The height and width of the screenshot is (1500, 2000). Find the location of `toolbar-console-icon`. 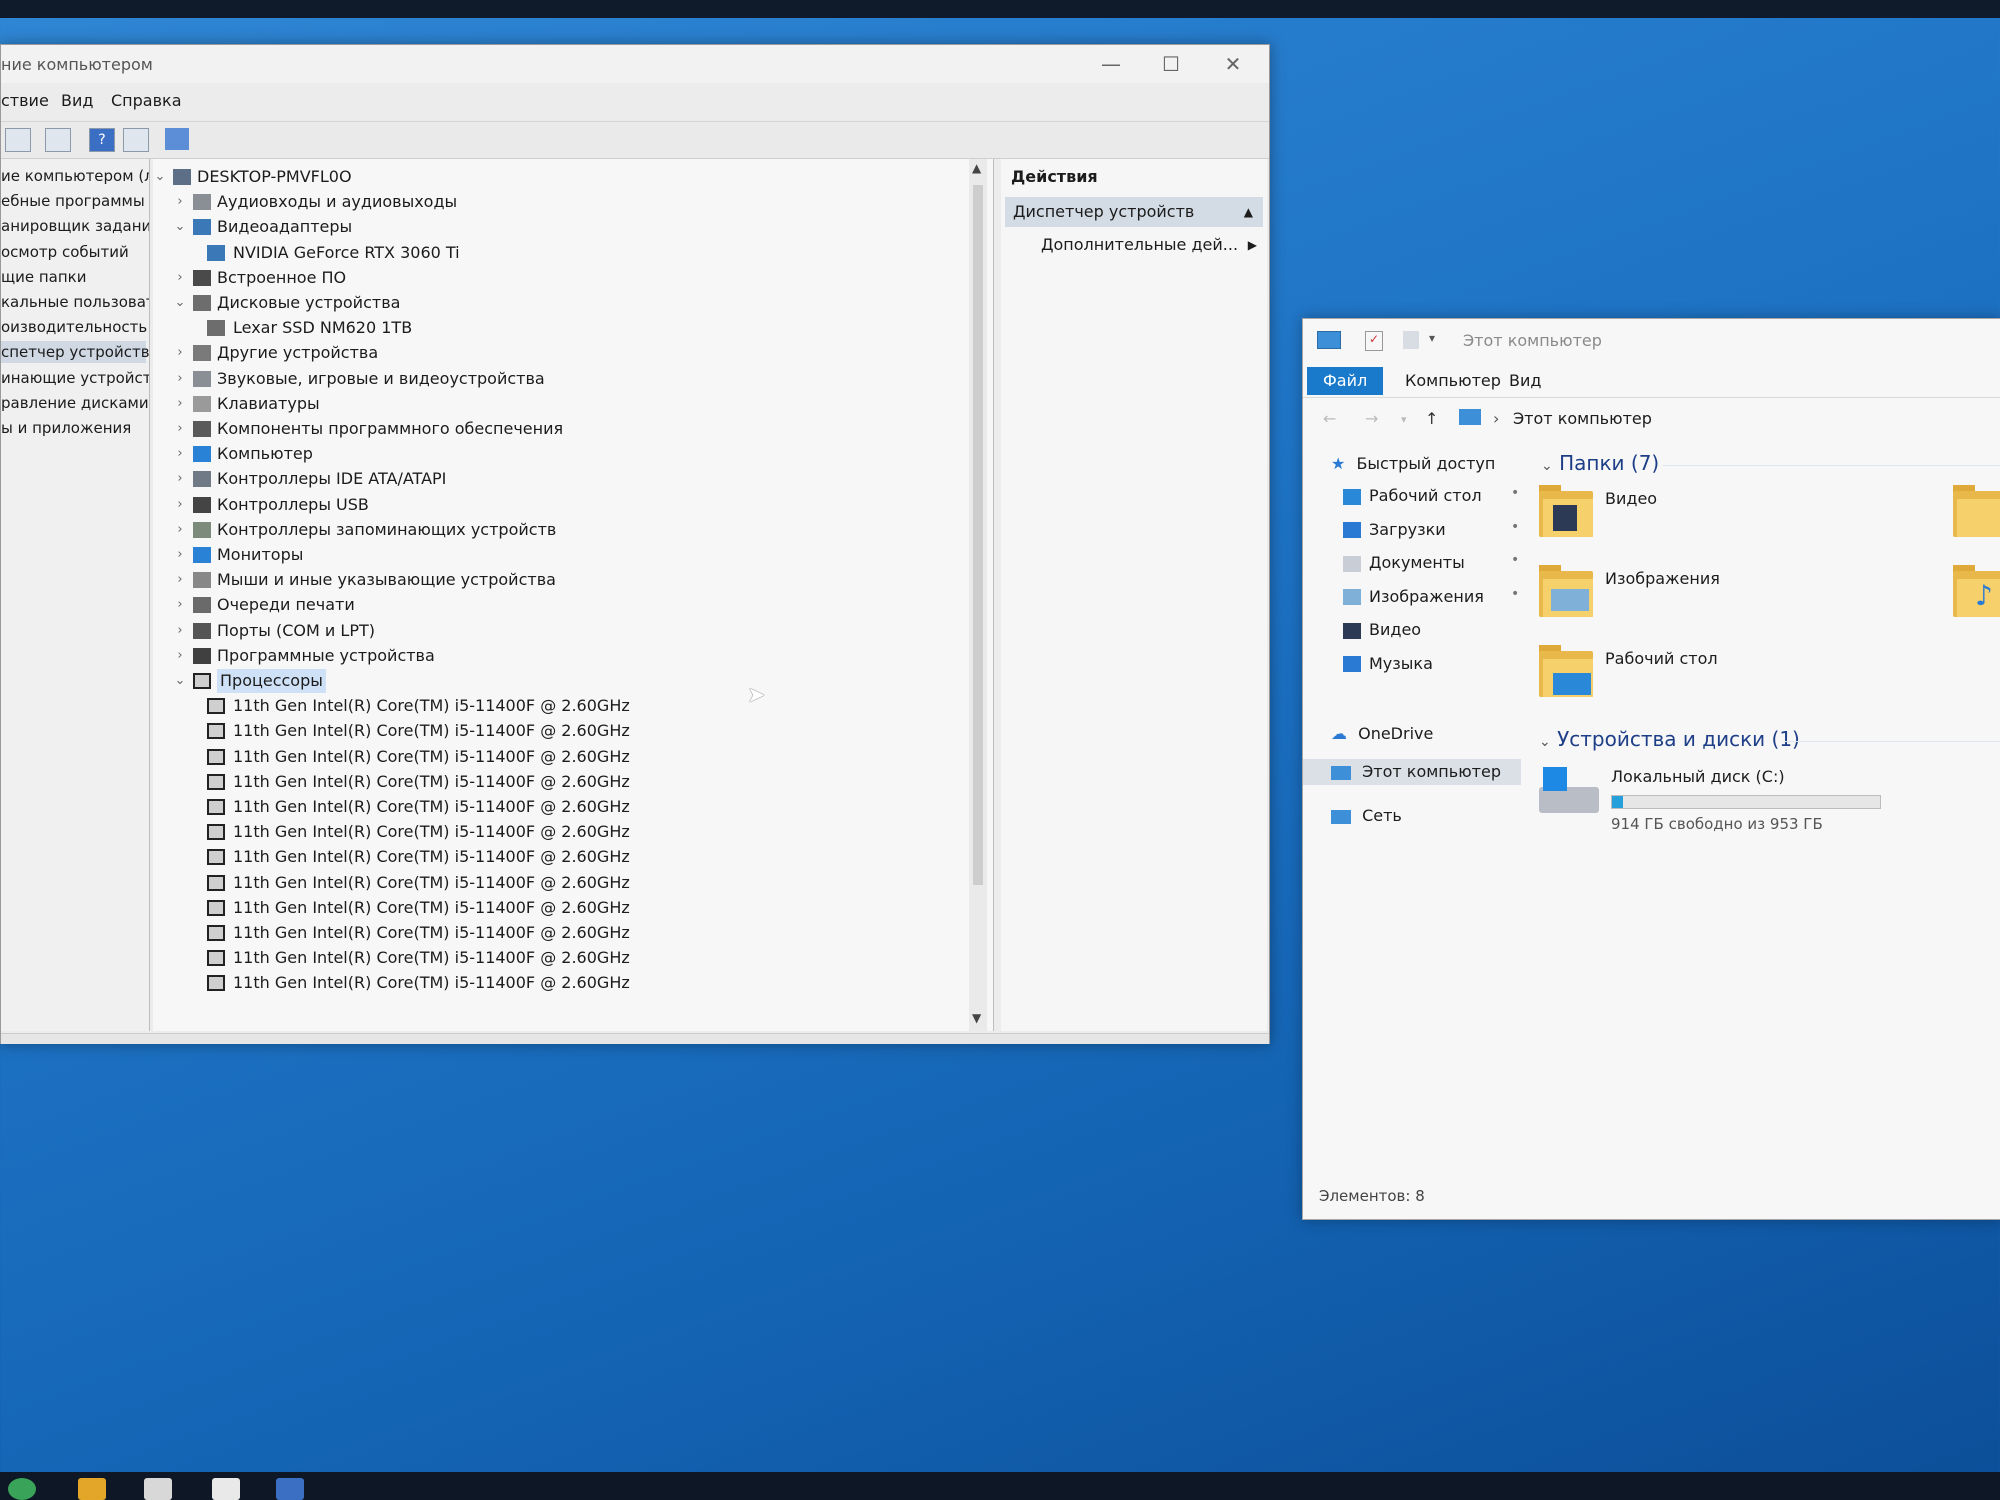

toolbar-console-icon is located at coordinates (18, 140).